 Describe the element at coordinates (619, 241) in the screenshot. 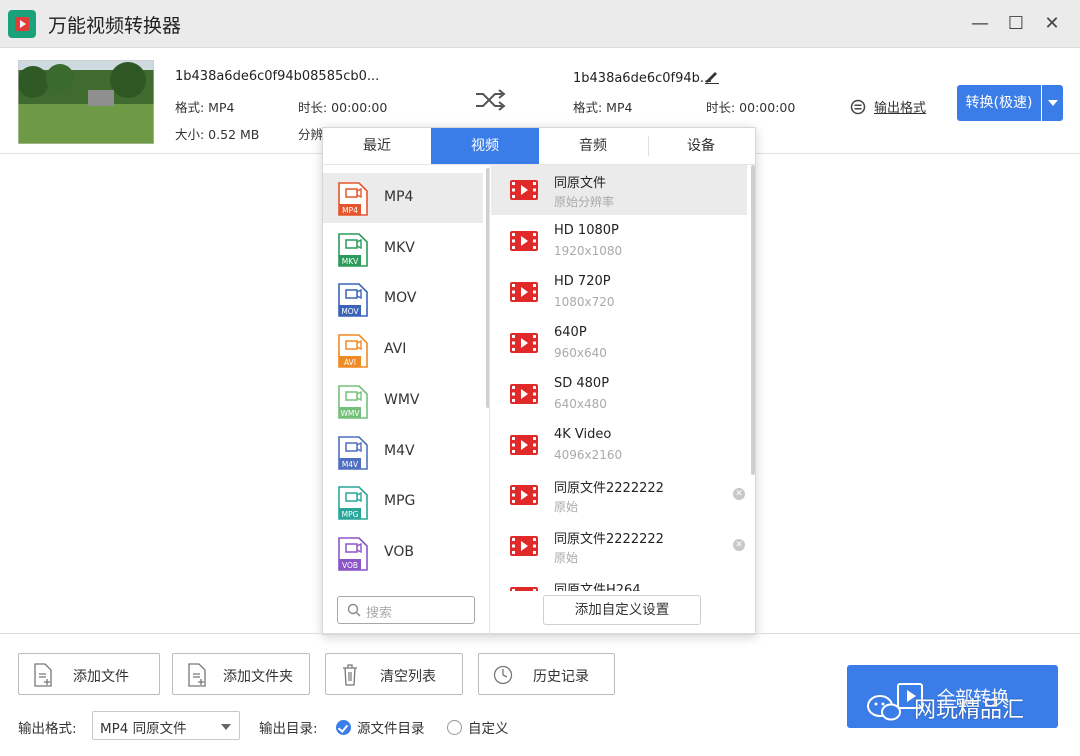

I see `resolution-item: HD 1080P 1920x1080` at that location.